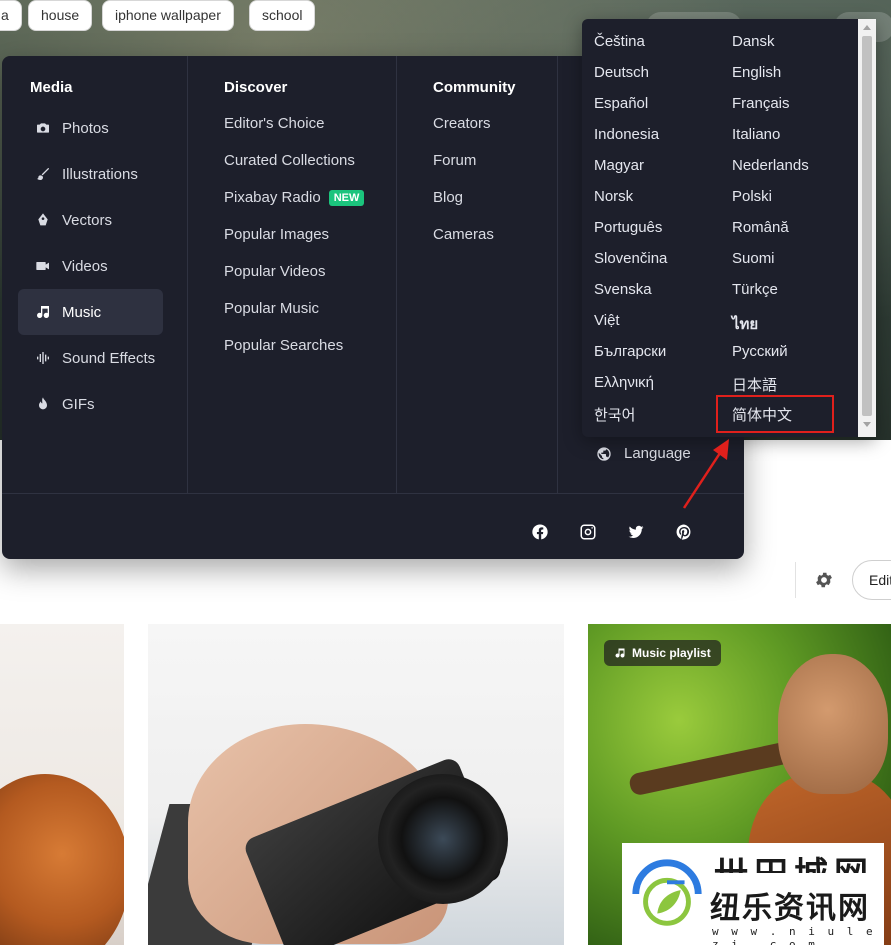 The width and height of the screenshot is (891, 945). What do you see at coordinates (794, 860) in the screenshot?
I see `watermark-brand-top: 卅田城网` at bounding box center [794, 860].